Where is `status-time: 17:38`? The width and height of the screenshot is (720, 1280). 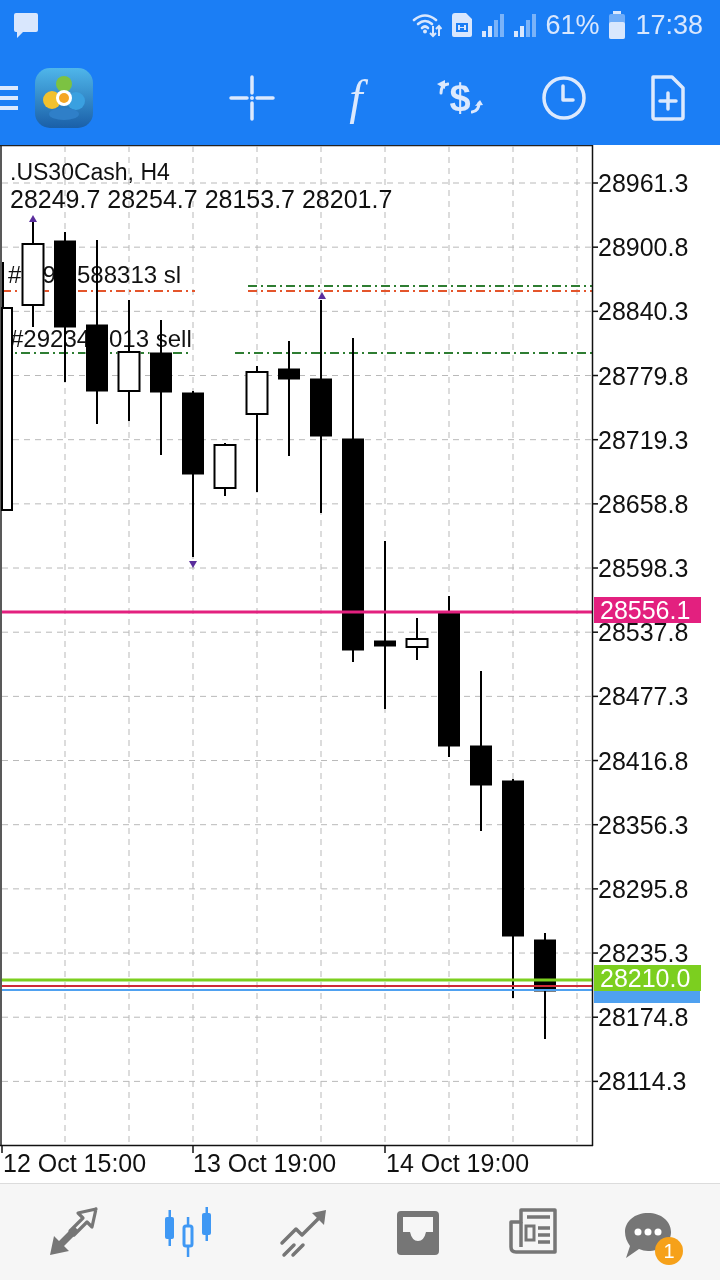 status-time: 17:38 is located at coordinates (669, 25).